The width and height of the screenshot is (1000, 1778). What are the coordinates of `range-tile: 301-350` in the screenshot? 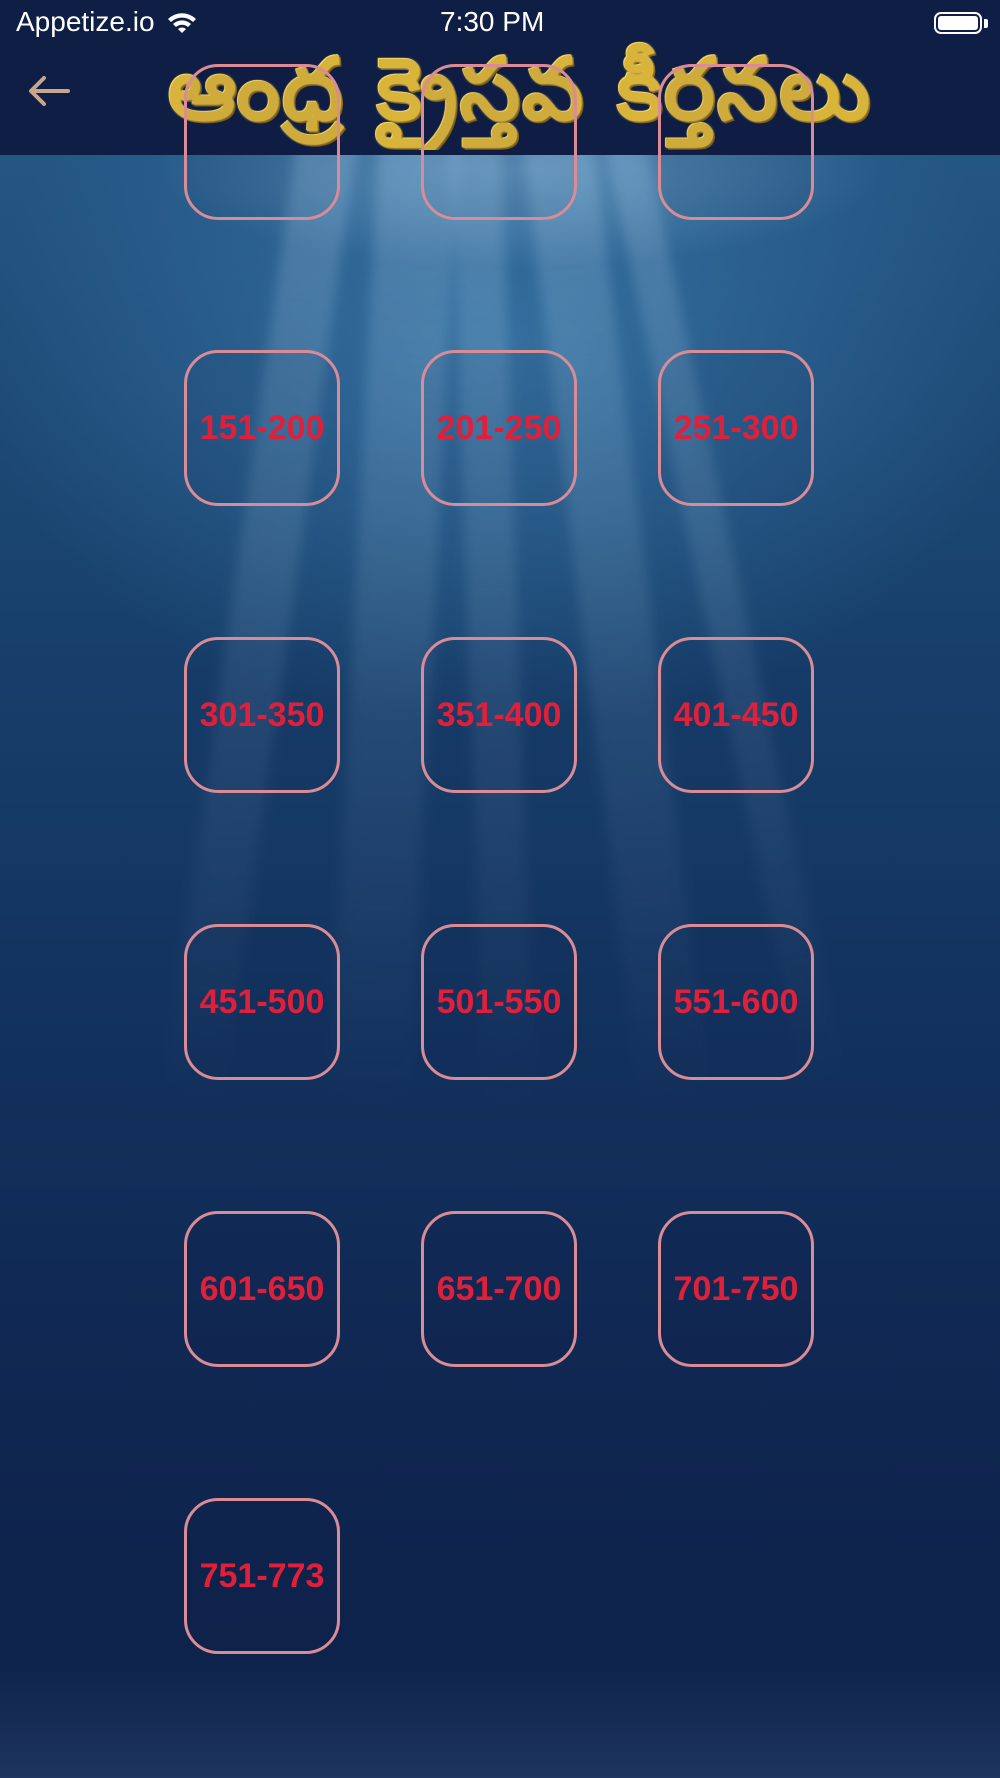 It's located at (262, 715).